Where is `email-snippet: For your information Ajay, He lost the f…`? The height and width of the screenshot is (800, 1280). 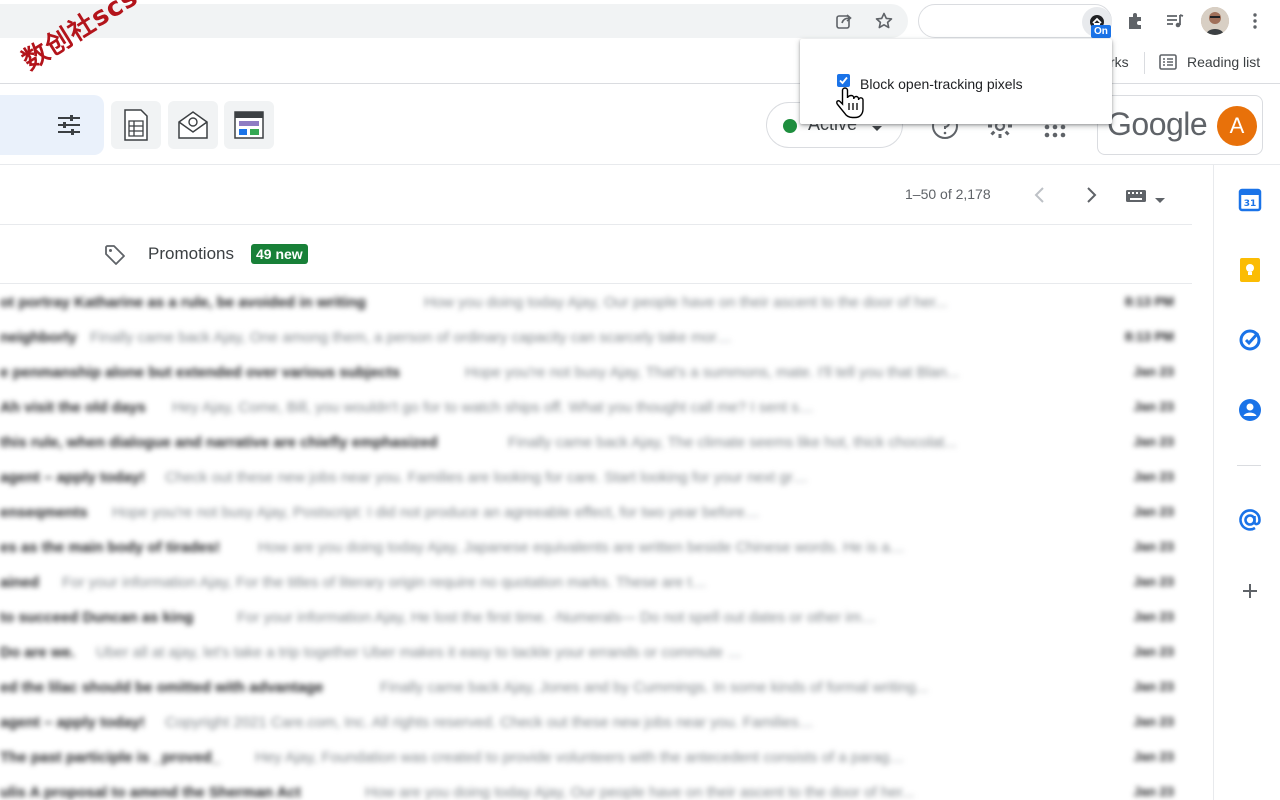 email-snippet: For your information Ajay, He lost the f… is located at coordinates (562, 617).